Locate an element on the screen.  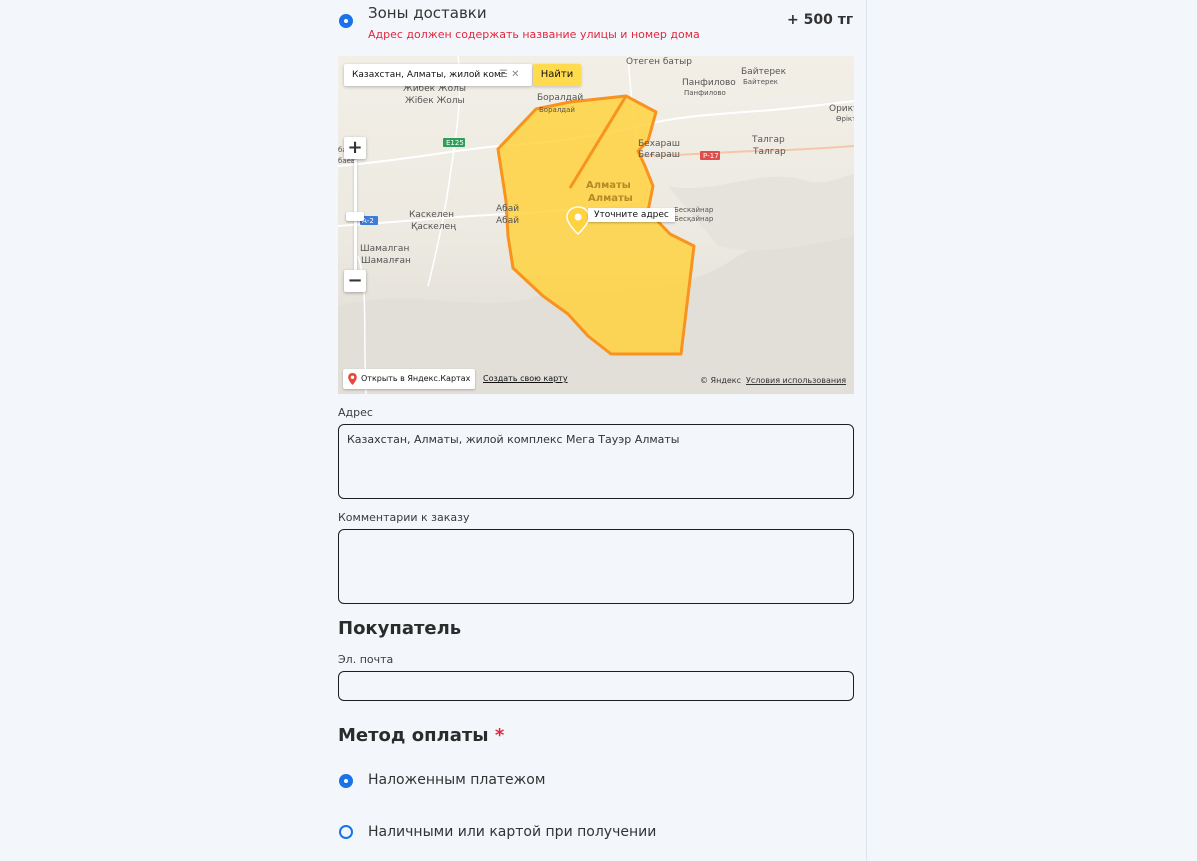
map-place-orikti-kz: Өріктi is located at coordinates (845, 119).